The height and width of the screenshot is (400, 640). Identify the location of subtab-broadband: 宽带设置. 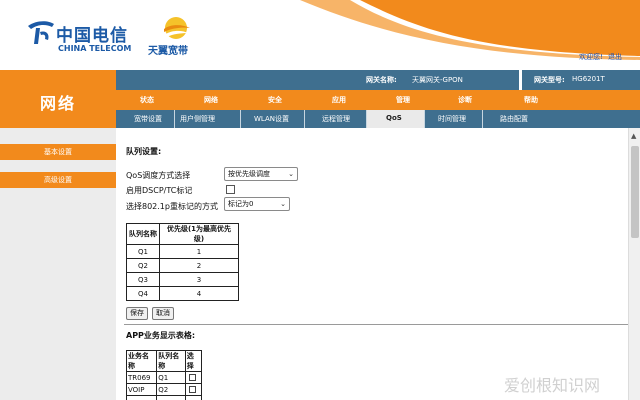
(148, 119).